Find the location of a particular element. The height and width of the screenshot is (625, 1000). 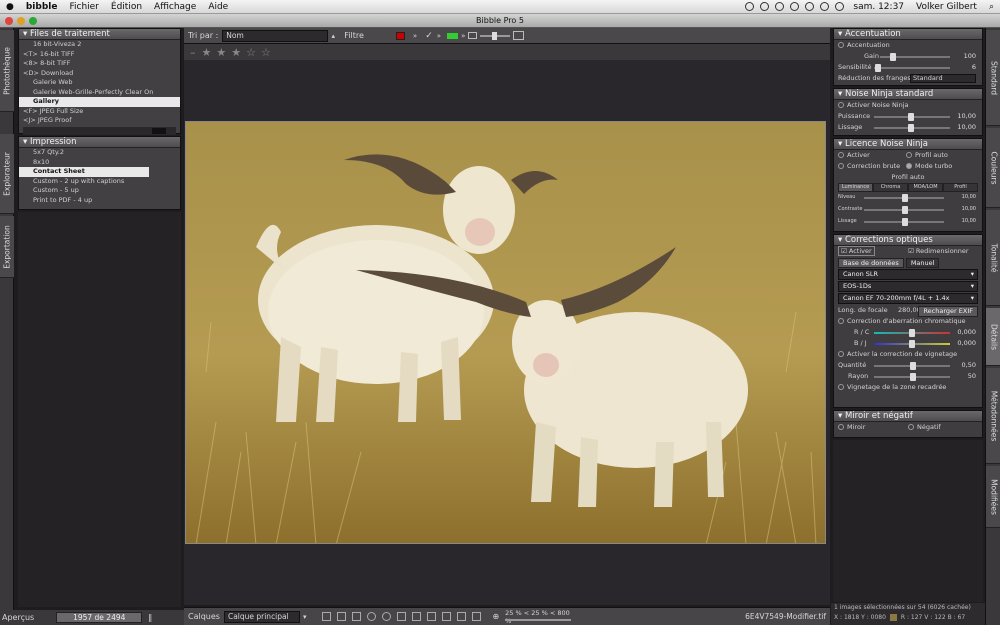

camera-select: Canon SLR is located at coordinates (908, 274).